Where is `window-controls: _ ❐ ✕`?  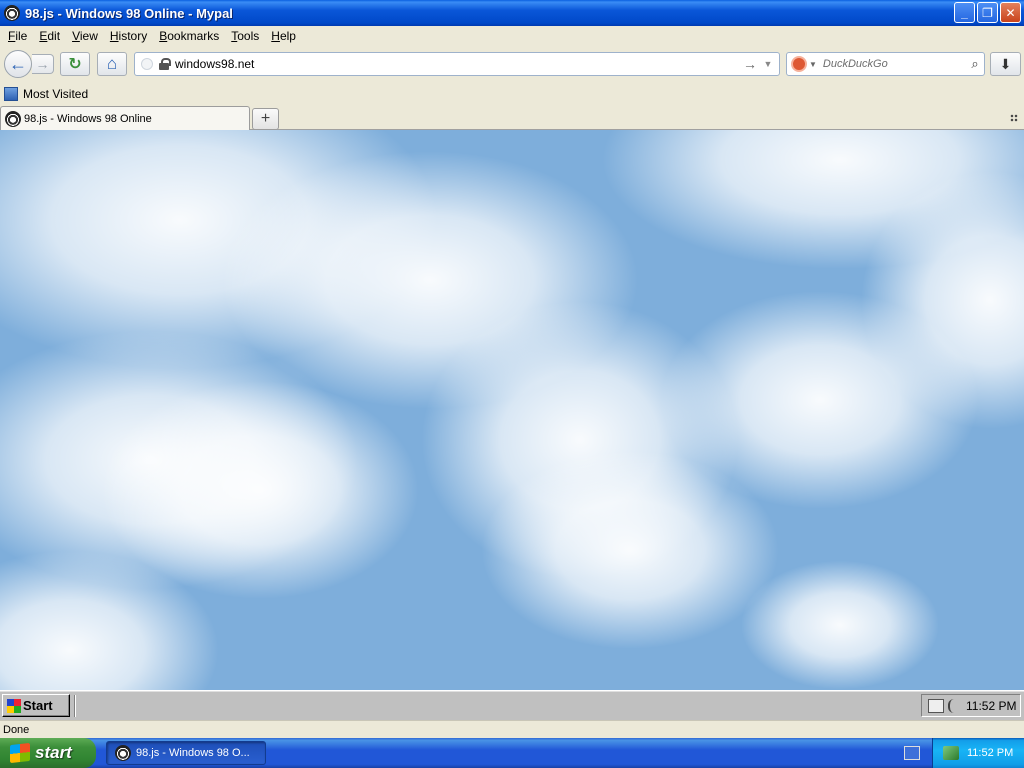
window-controls: _ ❐ ✕ is located at coordinates (987, 12).